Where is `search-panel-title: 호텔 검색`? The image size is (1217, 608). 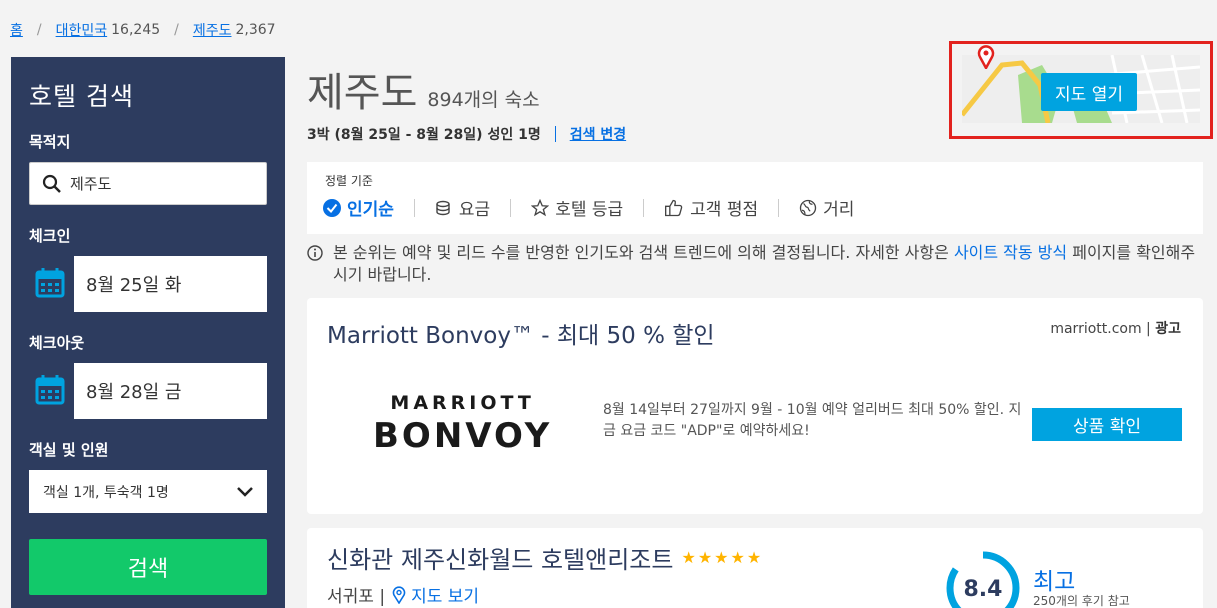
search-panel-title: 호텔 검색 is located at coordinates (81, 96).